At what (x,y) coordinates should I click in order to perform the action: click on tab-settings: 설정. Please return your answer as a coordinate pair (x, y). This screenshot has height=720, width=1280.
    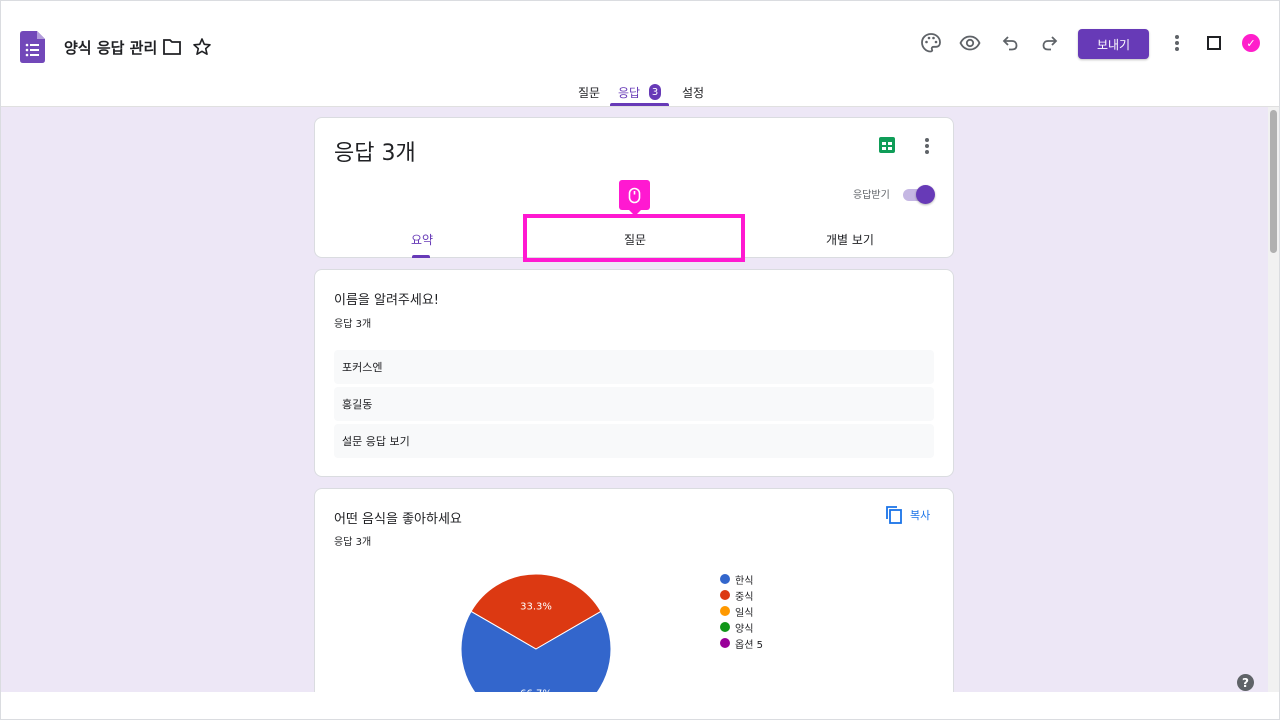
    Looking at the image, I should click on (693, 92).